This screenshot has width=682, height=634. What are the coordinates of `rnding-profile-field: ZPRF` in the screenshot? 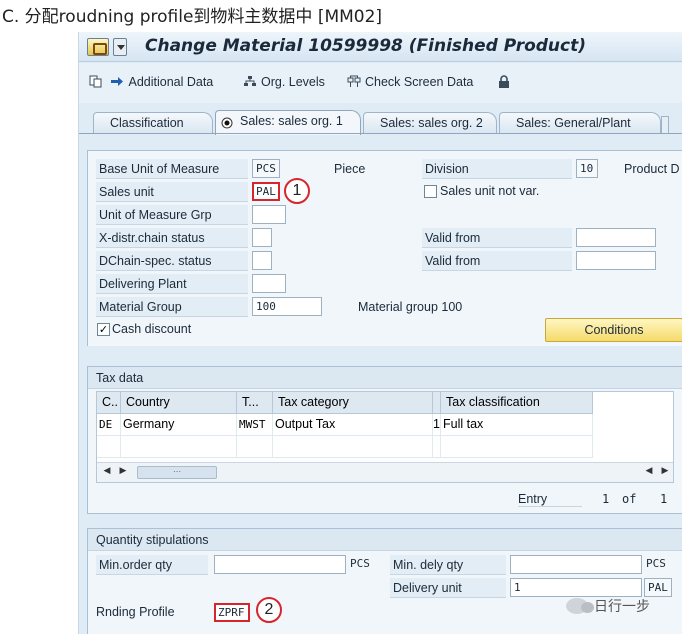 It's located at (232, 612).